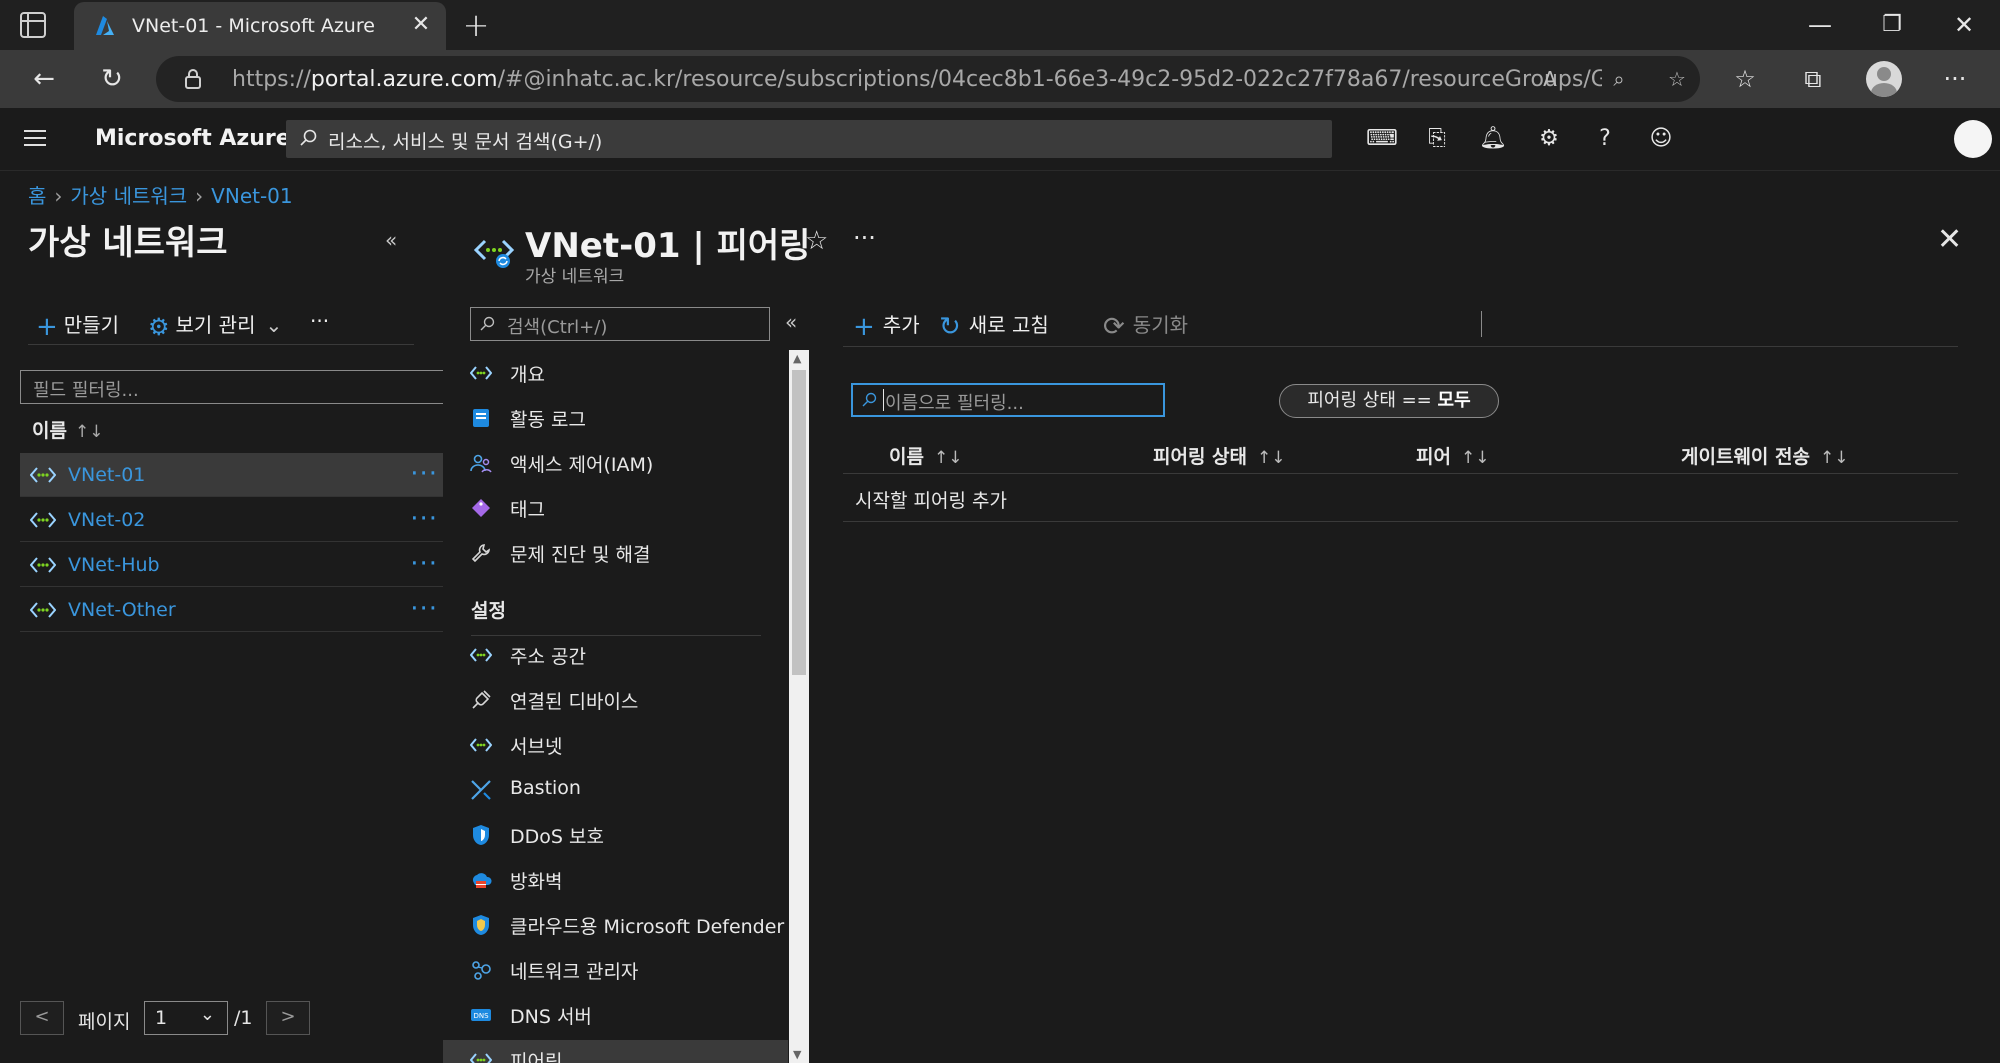 The width and height of the screenshot is (2000, 1063). I want to click on menu-item: 태그, so click(620, 508).